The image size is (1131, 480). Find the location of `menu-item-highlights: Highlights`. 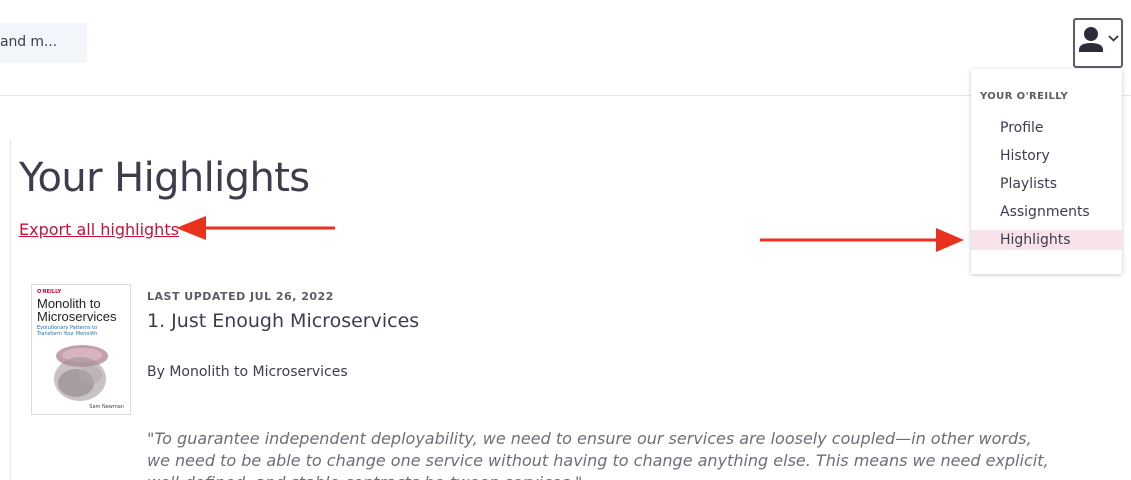

menu-item-highlights: Highlights is located at coordinates (1046, 240).